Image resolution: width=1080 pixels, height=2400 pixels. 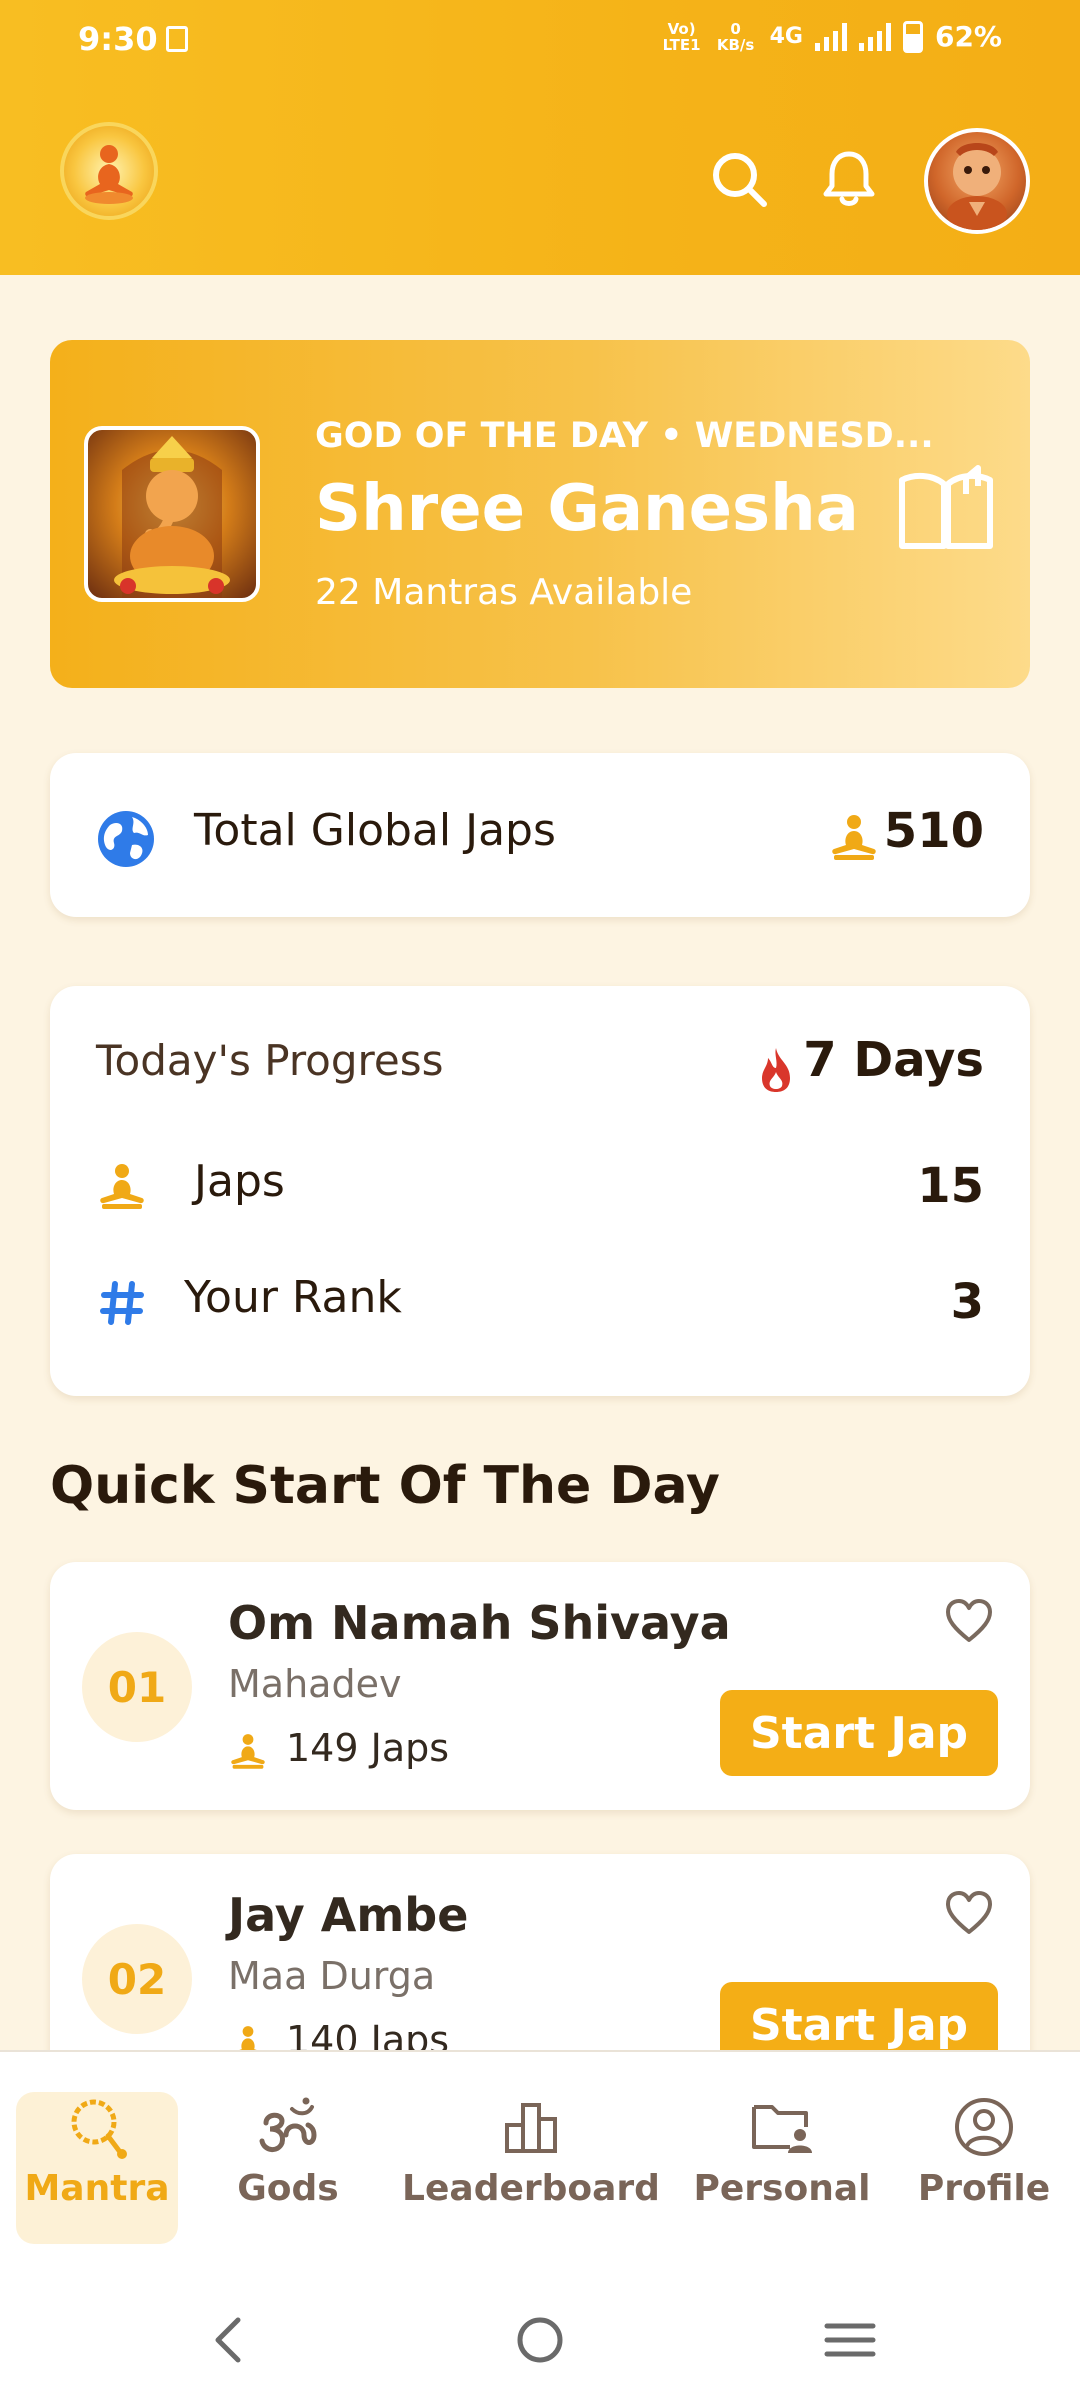 What do you see at coordinates (239, 1181) in the screenshot?
I see `japs-label: Japs` at bounding box center [239, 1181].